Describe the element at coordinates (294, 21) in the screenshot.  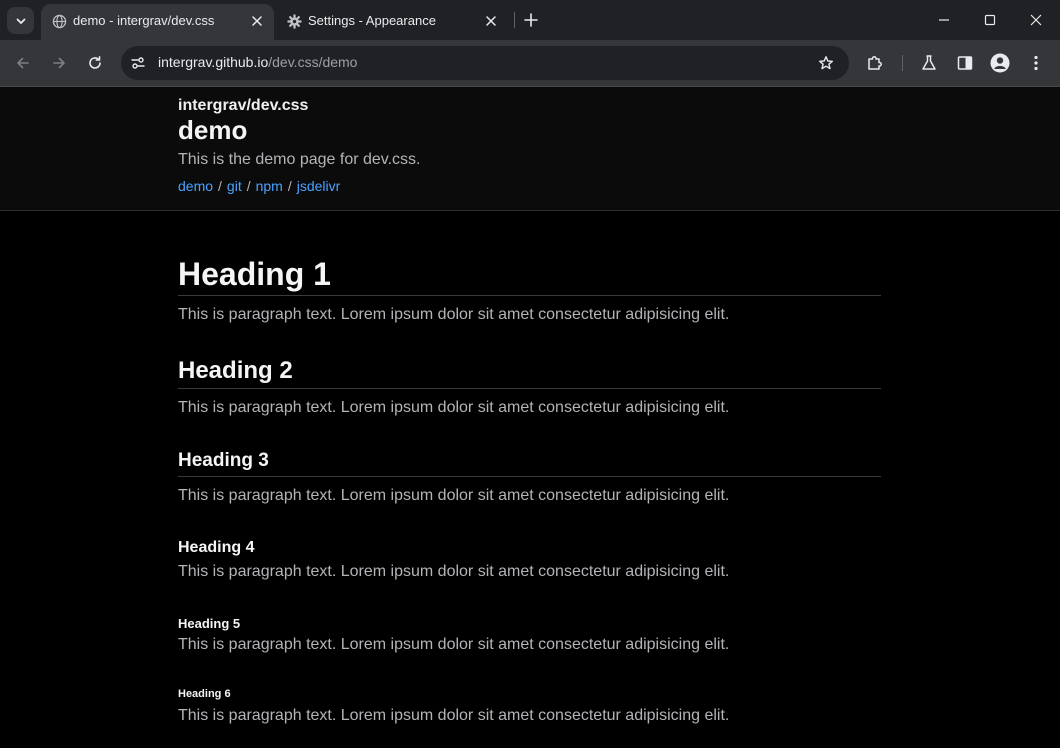
I see `gear-icon` at that location.